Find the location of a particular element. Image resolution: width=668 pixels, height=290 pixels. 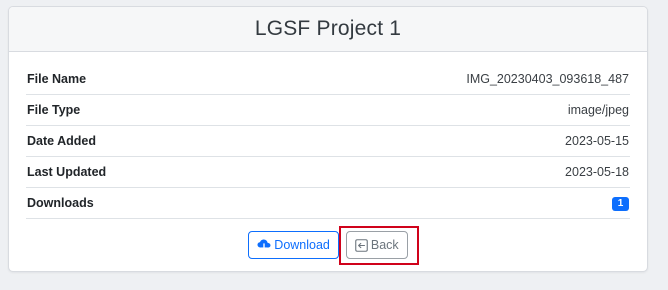

date-added-row: Date Added 2023-05-15 is located at coordinates (328, 141).